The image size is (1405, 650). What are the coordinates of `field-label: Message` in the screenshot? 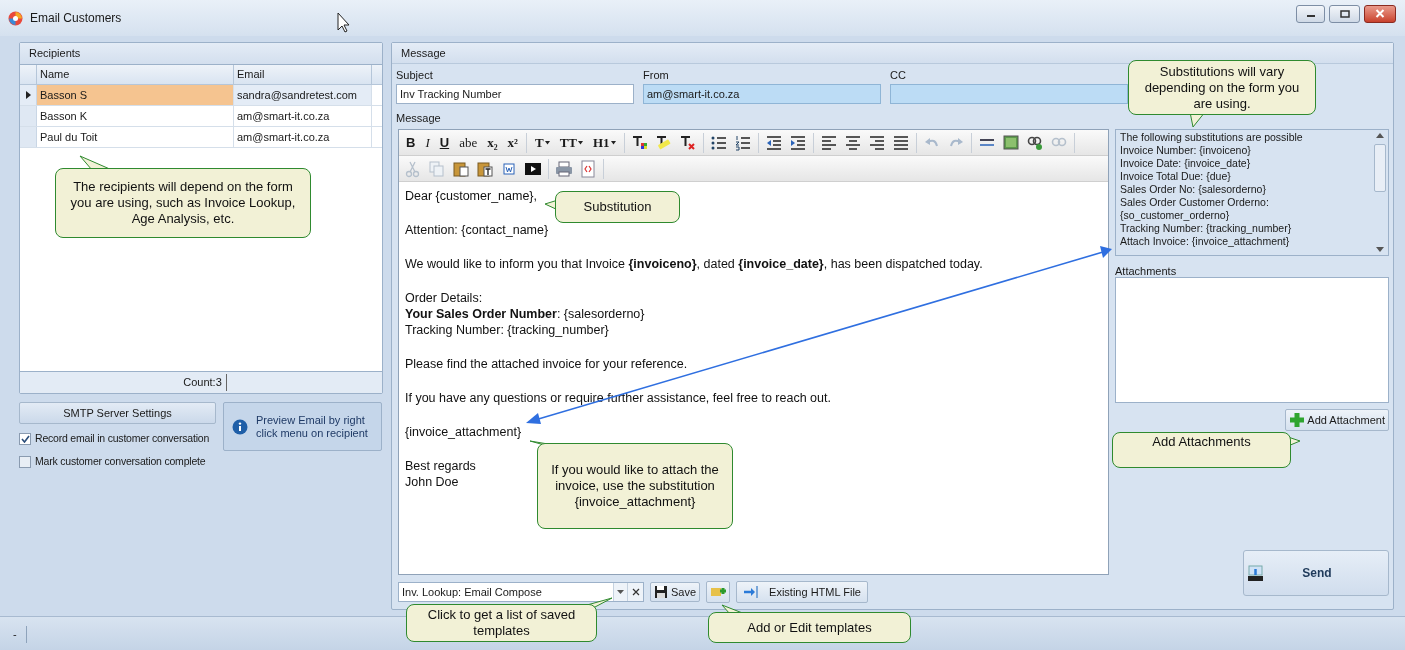 It's located at (418, 118).